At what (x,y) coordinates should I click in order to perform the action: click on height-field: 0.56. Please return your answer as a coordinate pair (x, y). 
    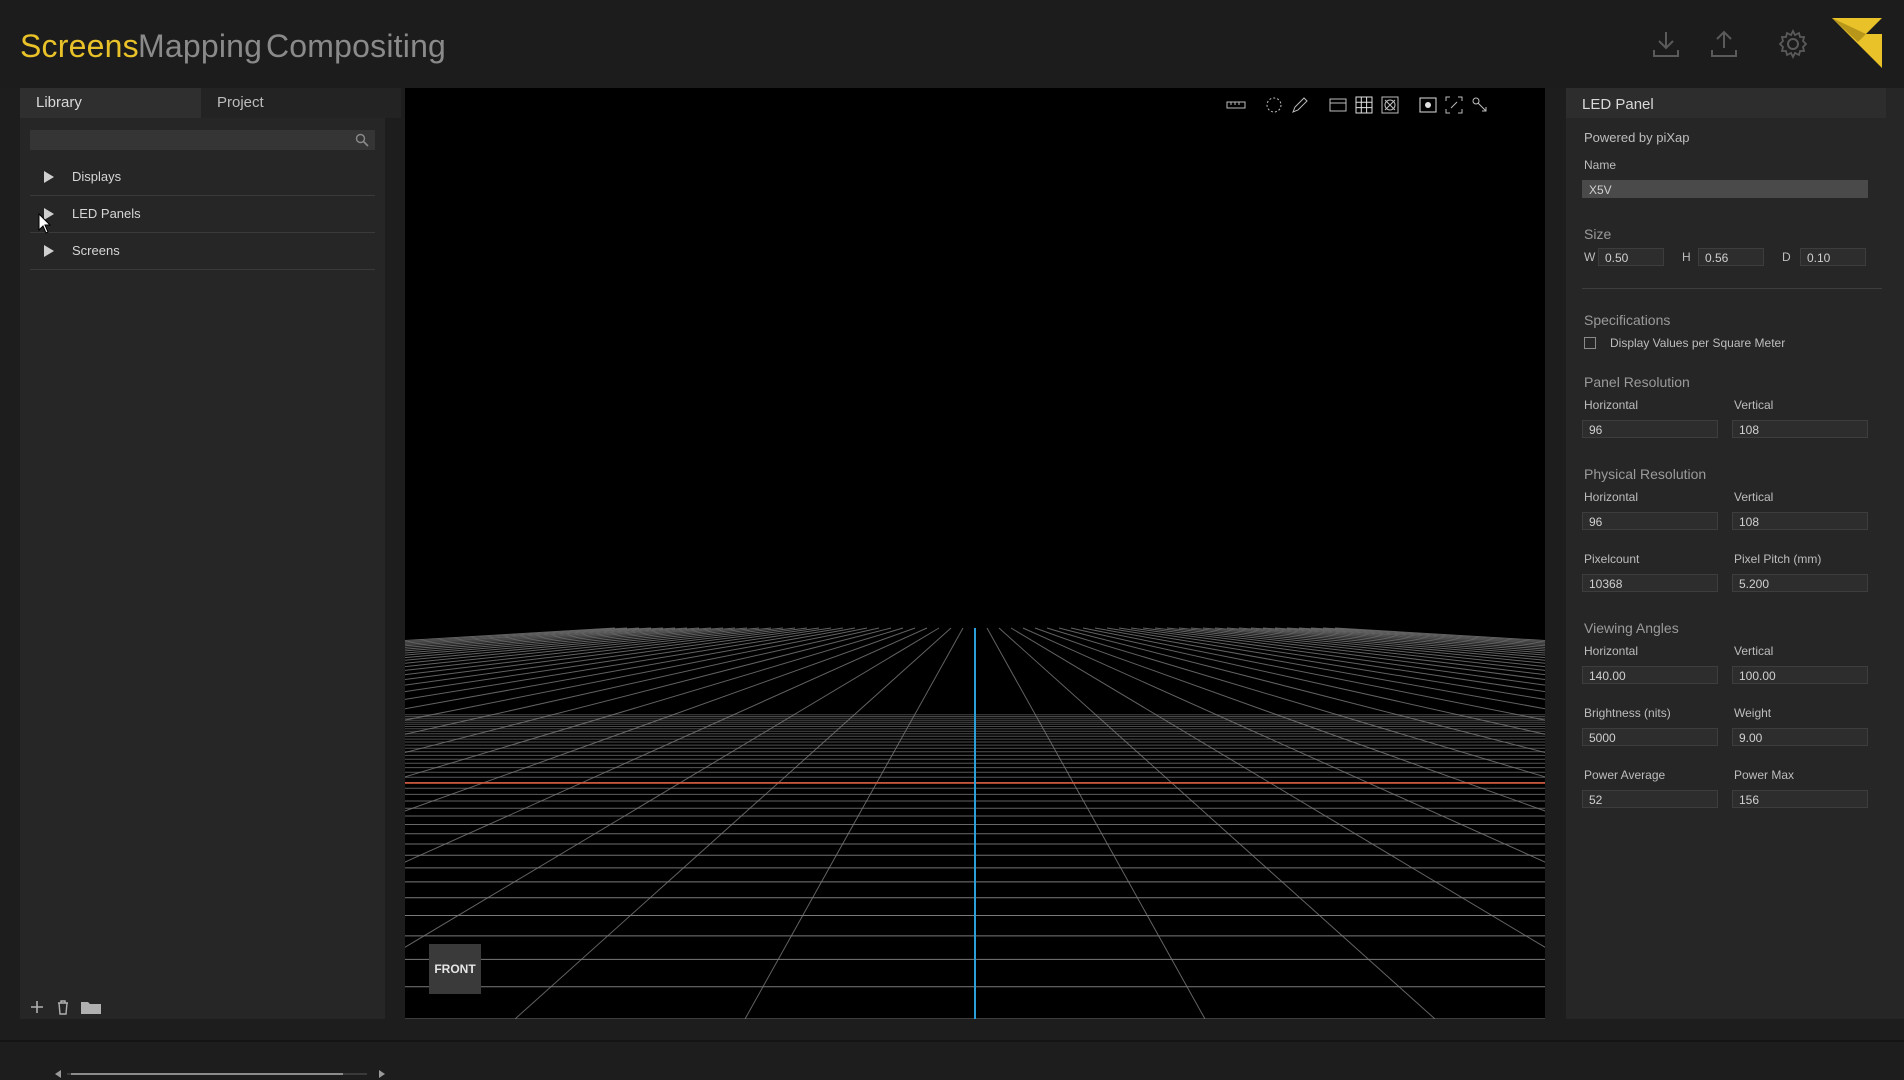
    Looking at the image, I should click on (1731, 257).